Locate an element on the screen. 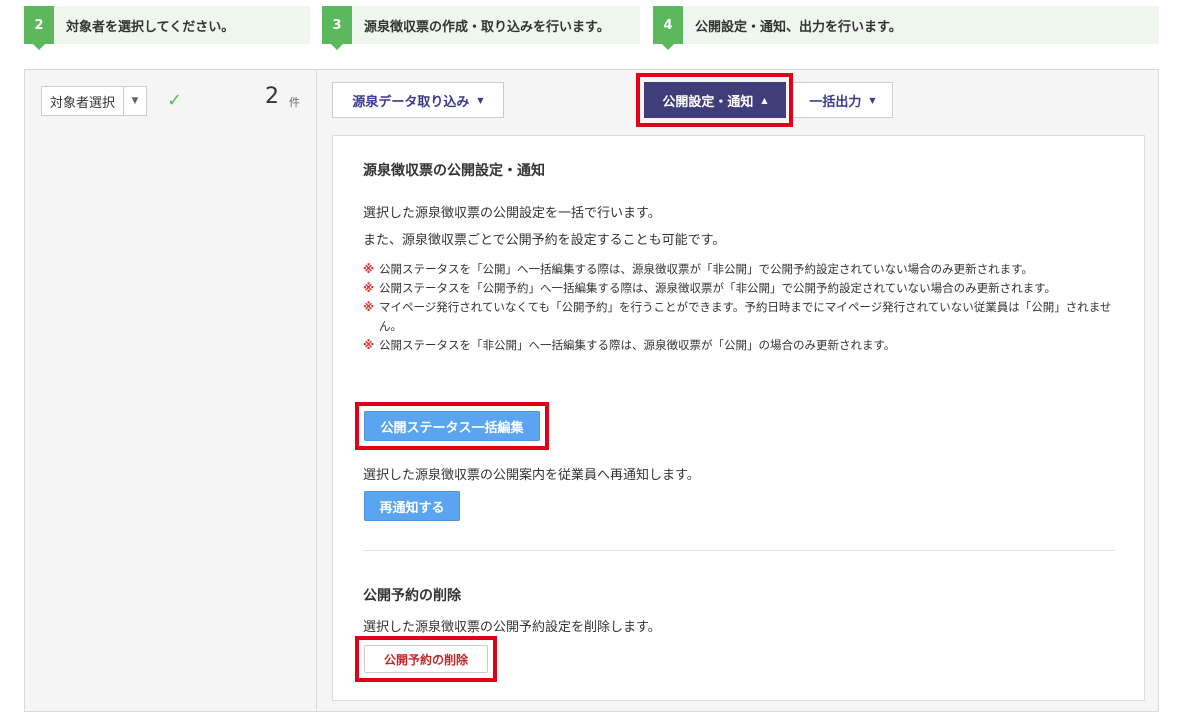  renotify-button: 再通知する is located at coordinates (412, 506).